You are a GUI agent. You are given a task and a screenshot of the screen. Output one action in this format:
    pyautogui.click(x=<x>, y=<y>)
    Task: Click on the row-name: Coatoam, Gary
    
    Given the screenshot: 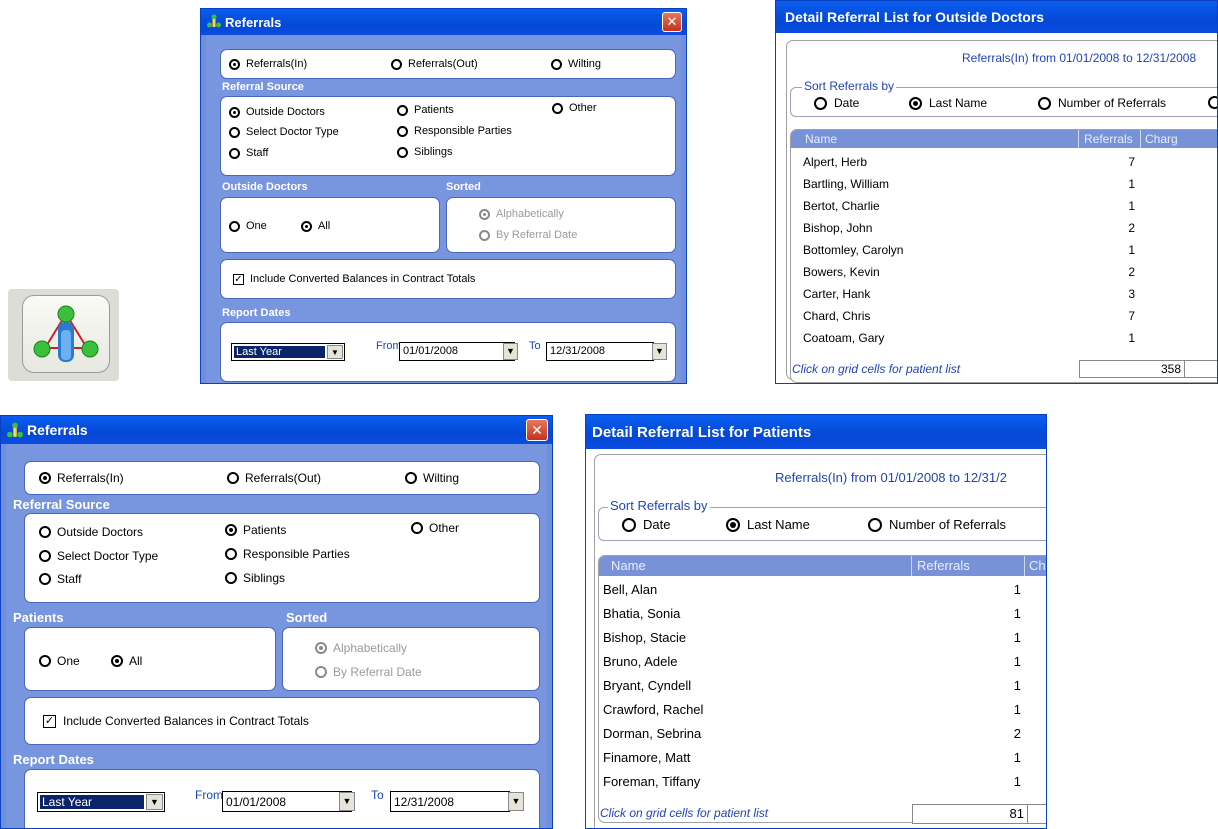 What is the action you would take?
    pyautogui.click(x=843, y=338)
    